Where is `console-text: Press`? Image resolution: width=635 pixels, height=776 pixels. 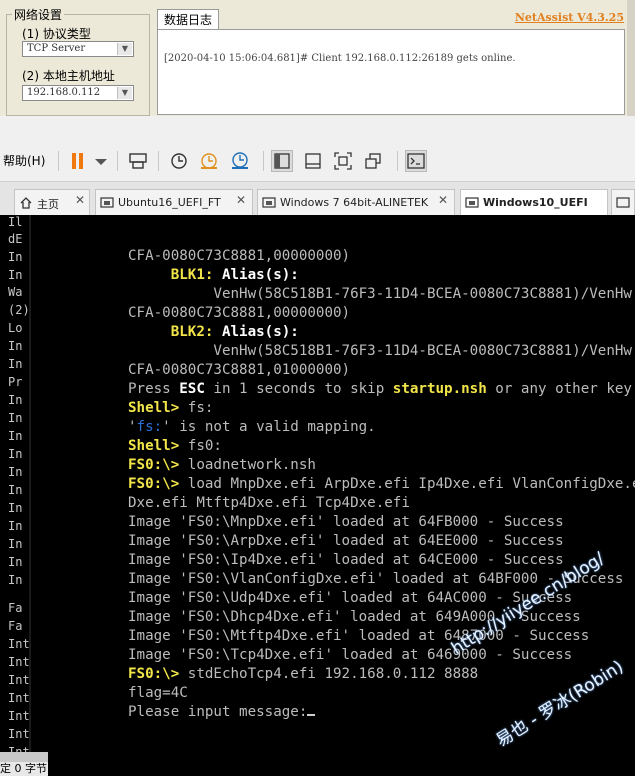 console-text: Press is located at coordinates (154, 389).